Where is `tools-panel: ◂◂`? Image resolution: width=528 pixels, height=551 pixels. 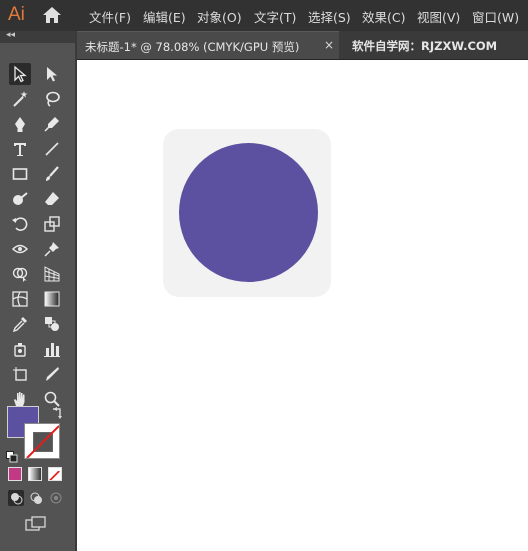 tools-panel: ◂◂ is located at coordinates (38, 290).